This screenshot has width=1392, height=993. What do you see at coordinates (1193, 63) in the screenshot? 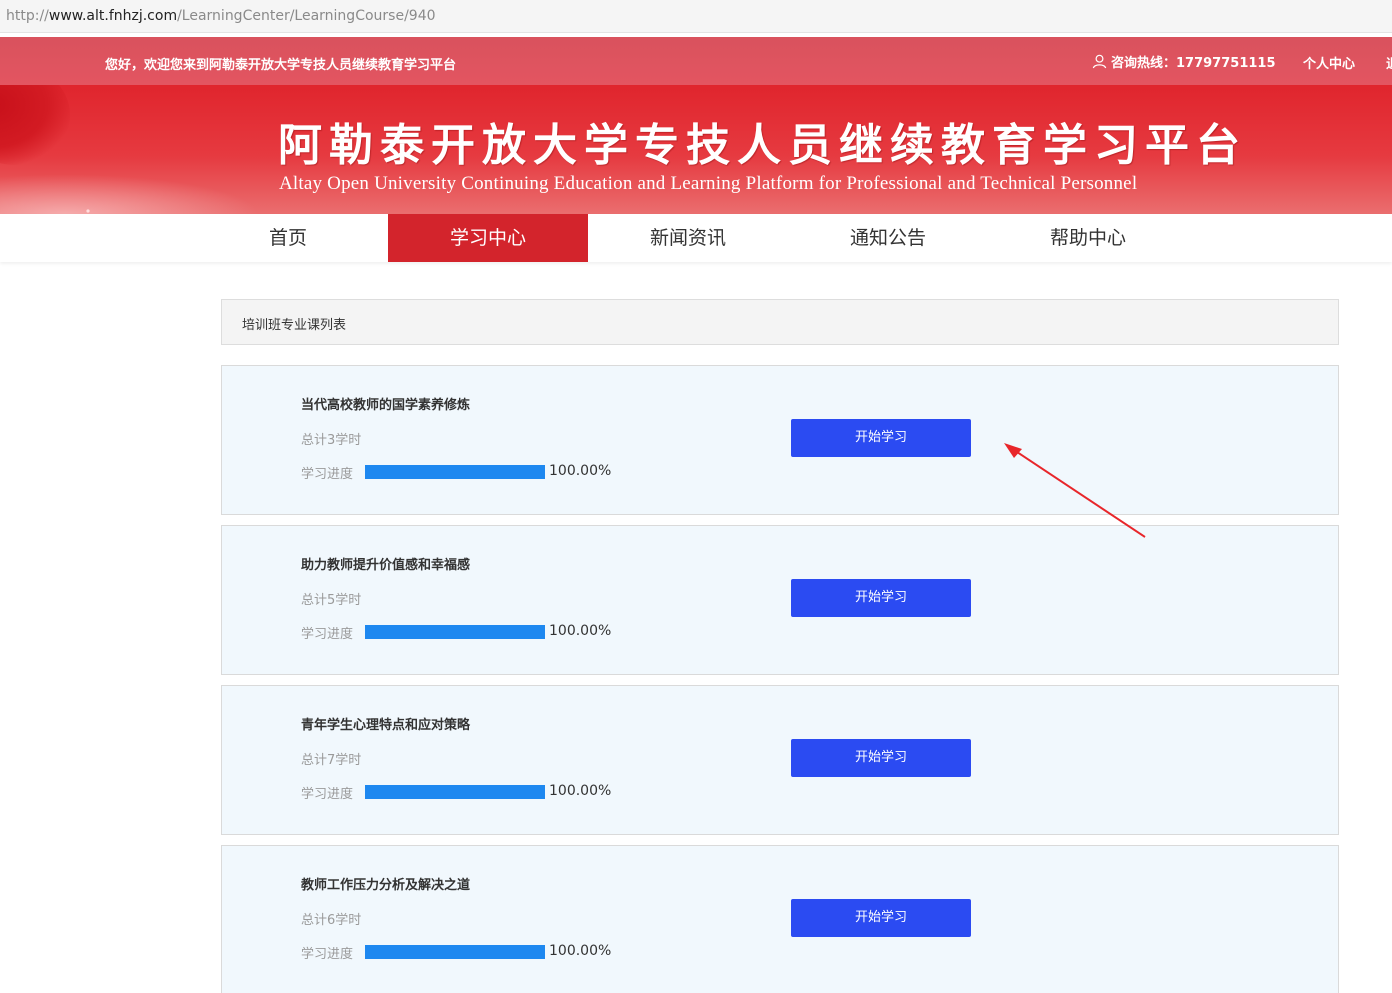
I see `hotline-text: 咨询热线：17797751115` at bounding box center [1193, 63].